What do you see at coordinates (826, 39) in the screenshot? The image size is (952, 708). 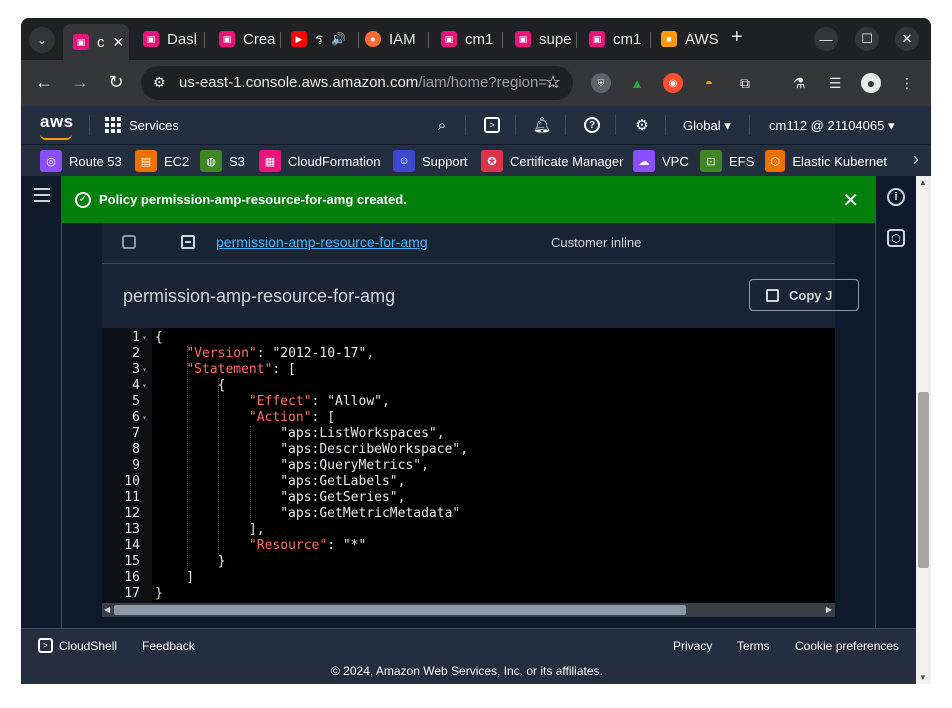 I see `minimize-button: —` at bounding box center [826, 39].